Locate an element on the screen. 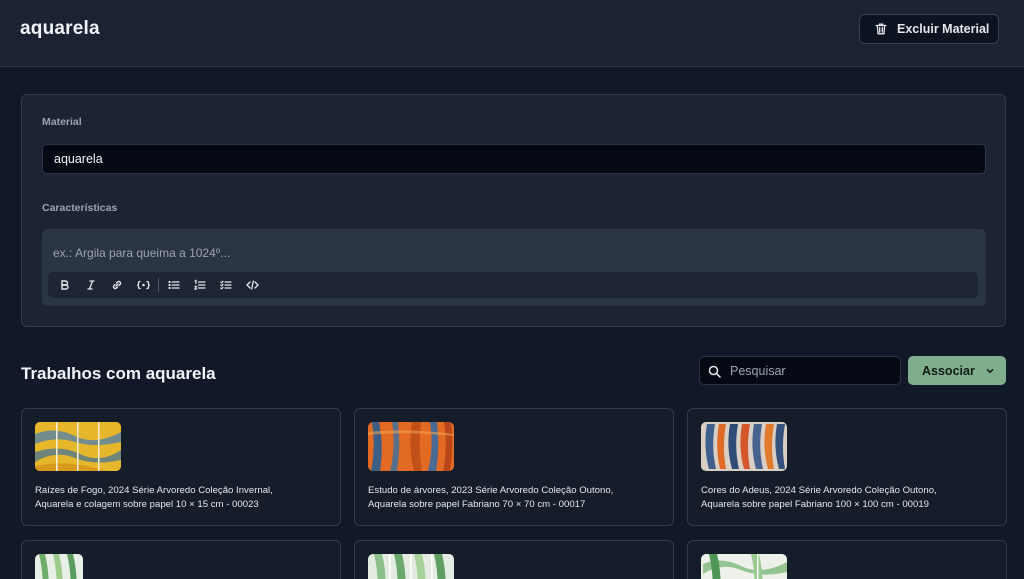 The width and height of the screenshot is (1024, 579). material-label: Material is located at coordinates (62, 122).